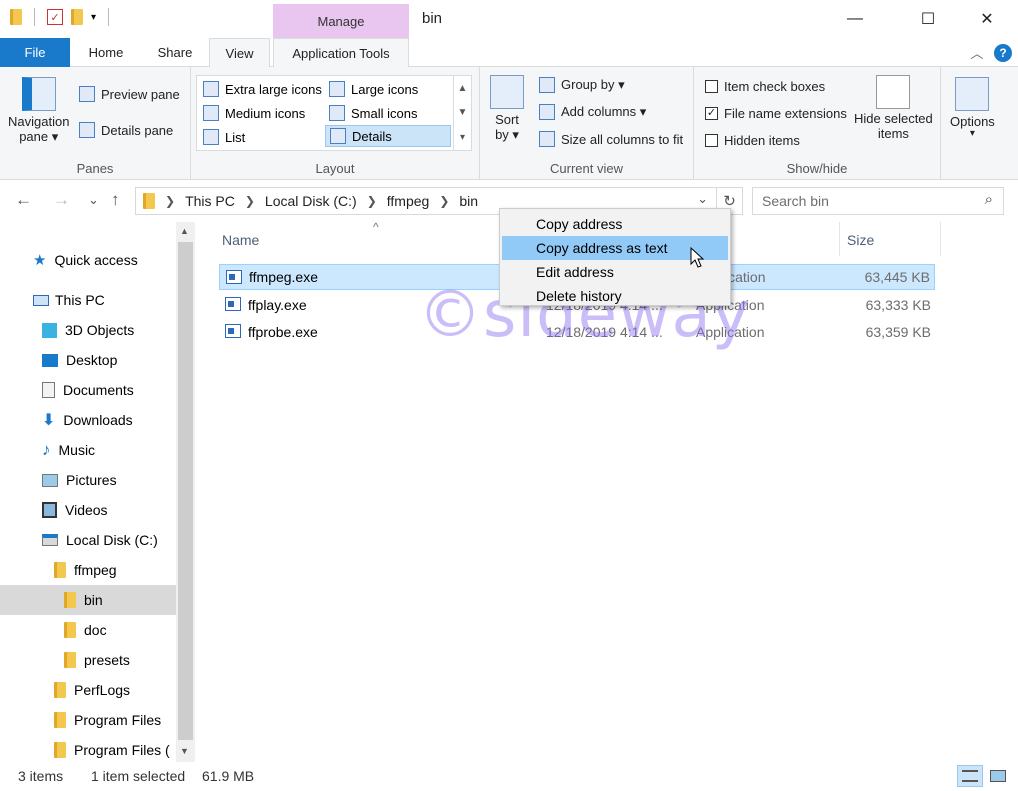 The width and height of the screenshot is (1018, 791). What do you see at coordinates (697, 257) in the screenshot?
I see `mouse-cursor-icon` at bounding box center [697, 257].